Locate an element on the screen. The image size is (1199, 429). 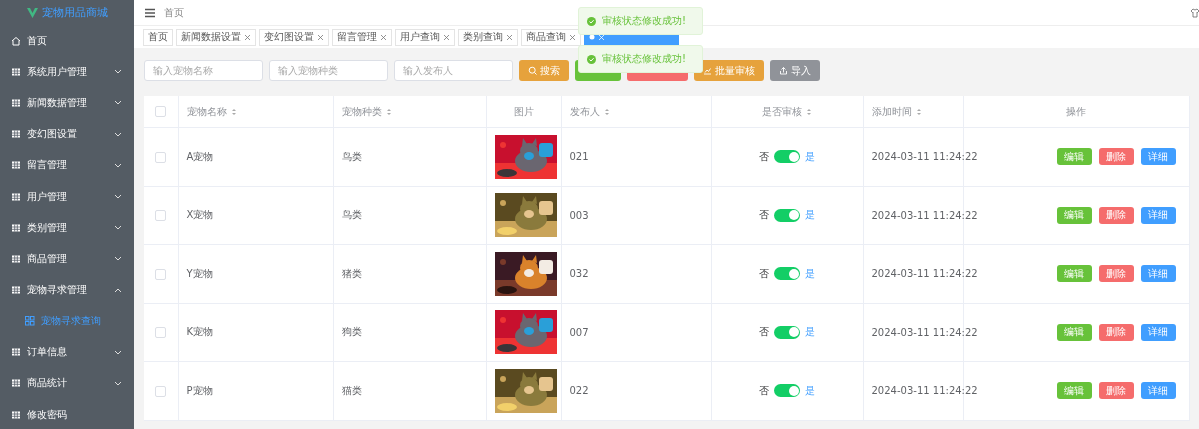
column-header: 添加时间 is located at coordinates (891, 111).